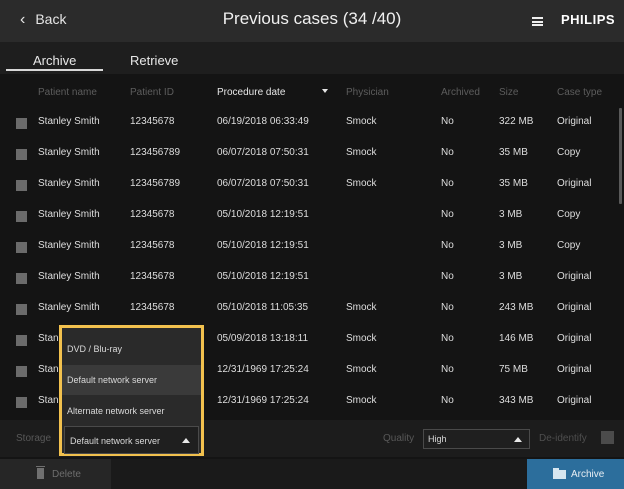 The width and height of the screenshot is (624, 489). I want to click on column-case-type: Case type, so click(579, 92).